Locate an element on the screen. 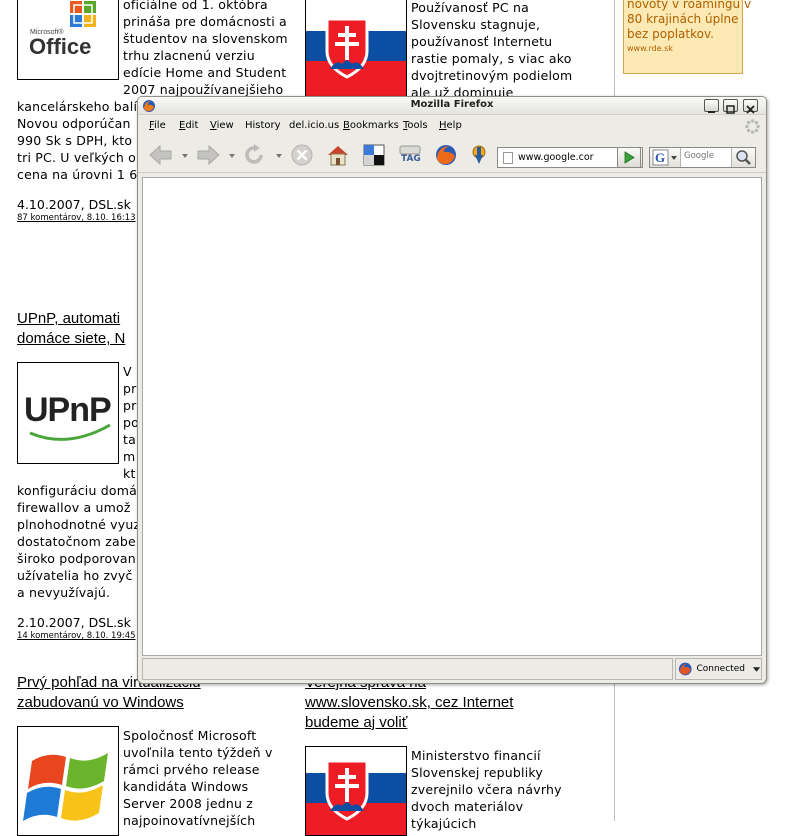 The height and width of the screenshot is (836, 797). maximize-icon is located at coordinates (730, 109).